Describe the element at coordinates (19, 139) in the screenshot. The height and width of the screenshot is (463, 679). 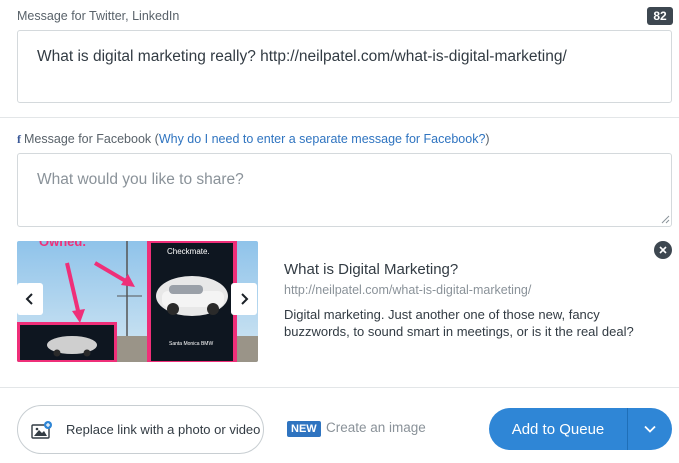
I see `facebook-icon: f` at that location.